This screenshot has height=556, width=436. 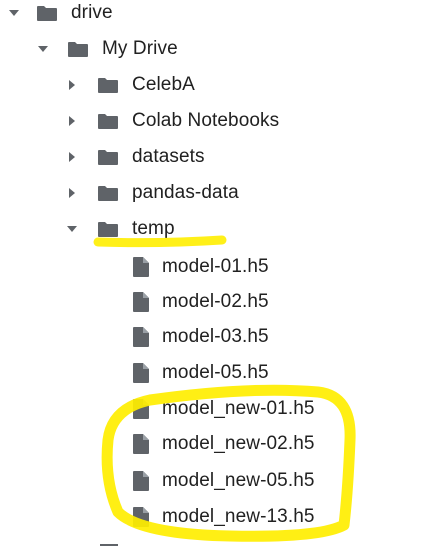 I want to click on tree-item-label: model-01.h5, so click(x=215, y=266).